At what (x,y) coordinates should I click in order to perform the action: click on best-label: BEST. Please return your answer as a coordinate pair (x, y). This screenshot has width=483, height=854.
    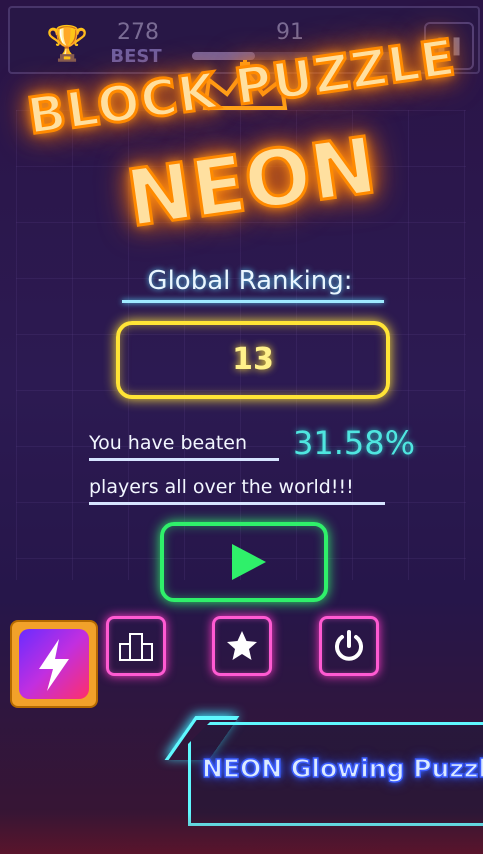
    Looking at the image, I should click on (136, 56).